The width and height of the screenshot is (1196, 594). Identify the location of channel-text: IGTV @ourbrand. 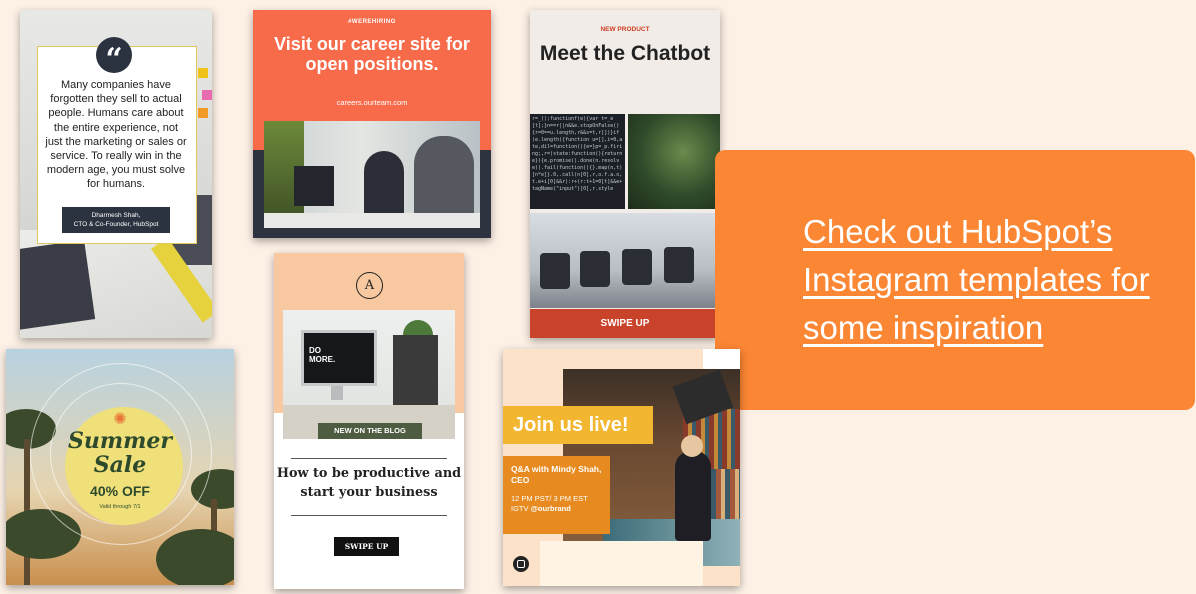
(556, 509).